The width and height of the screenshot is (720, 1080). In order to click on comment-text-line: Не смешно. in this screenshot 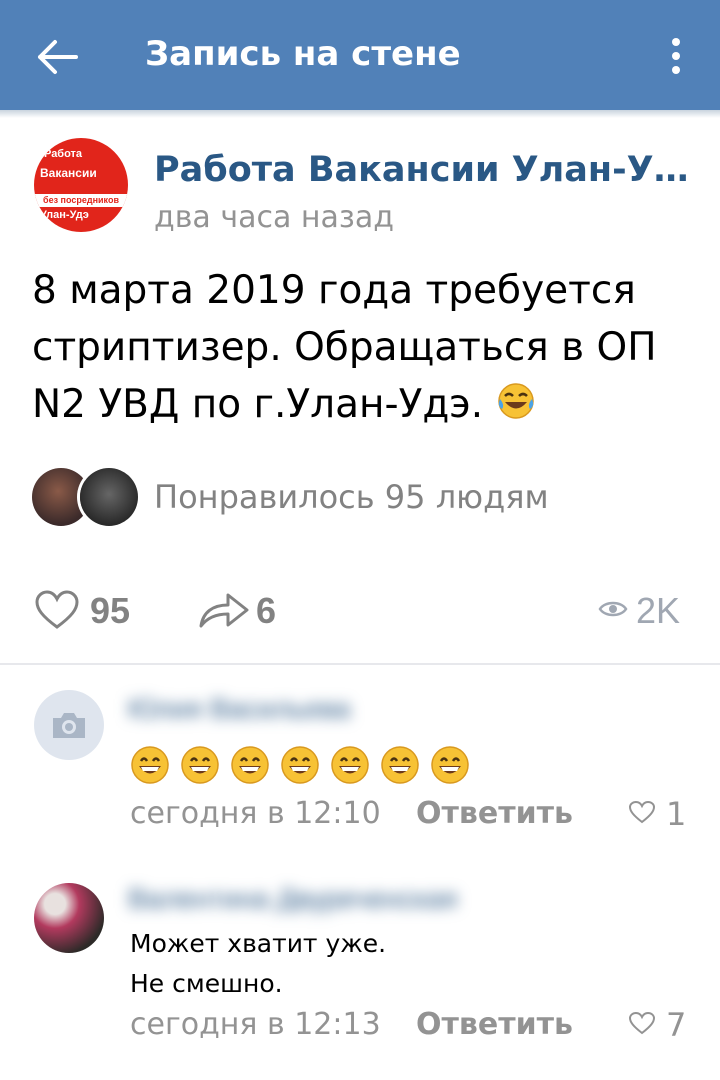, I will do `click(206, 983)`.